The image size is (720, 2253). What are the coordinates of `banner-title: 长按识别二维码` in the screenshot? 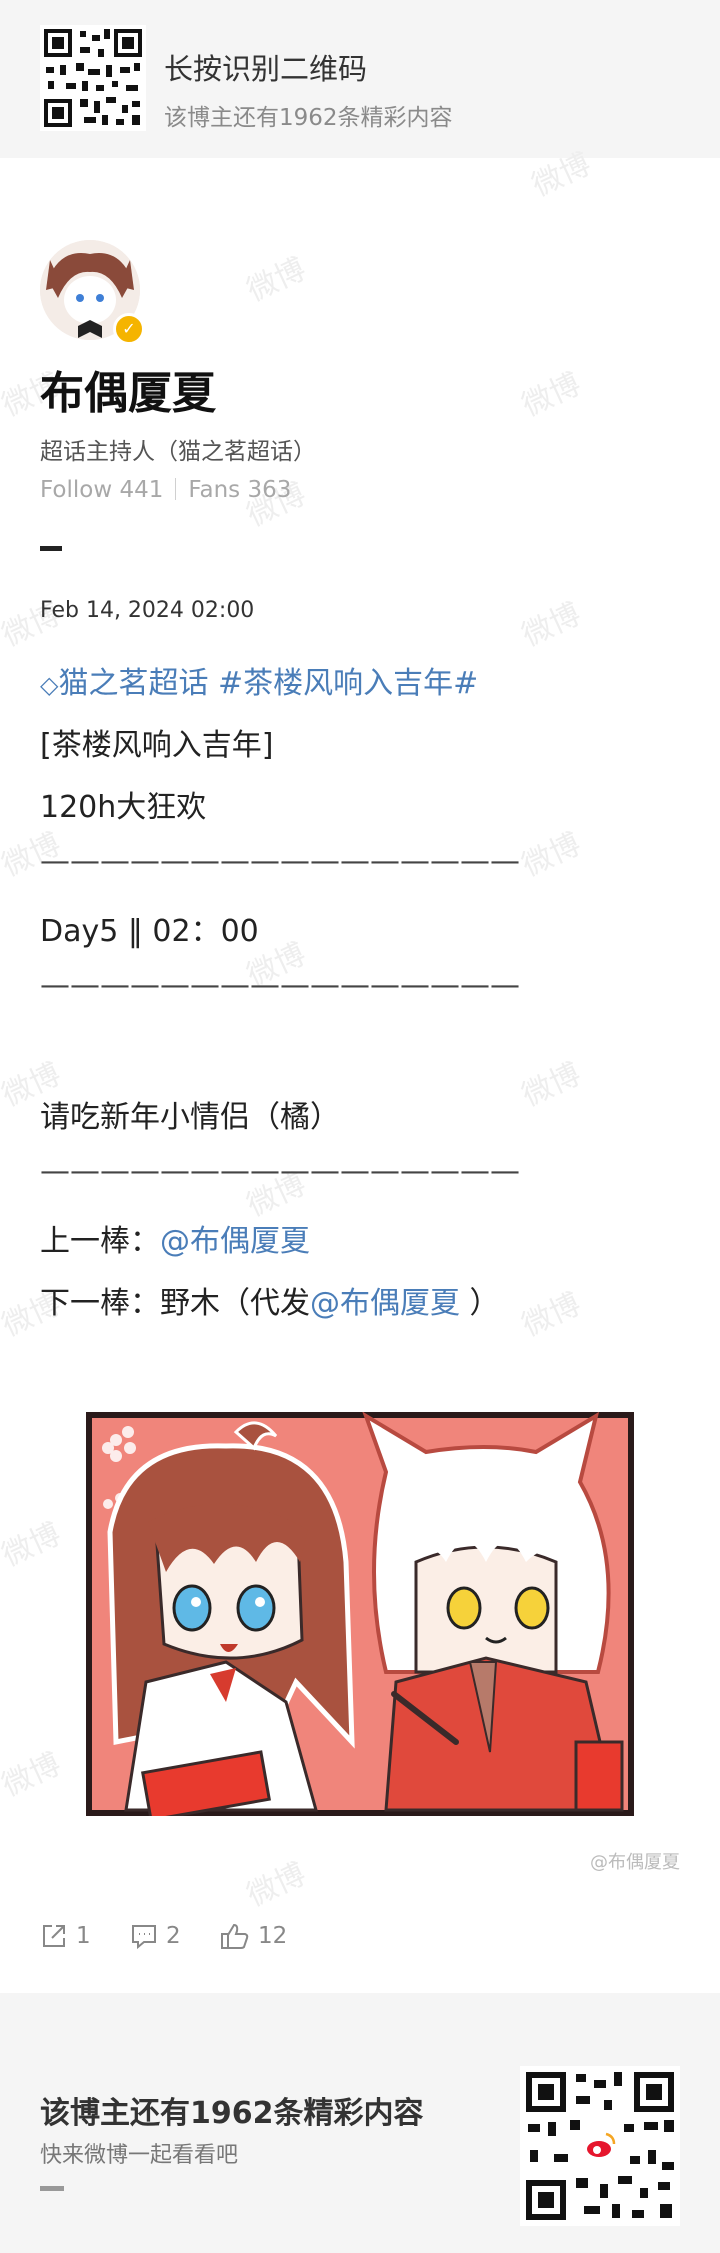 It's located at (266, 69).